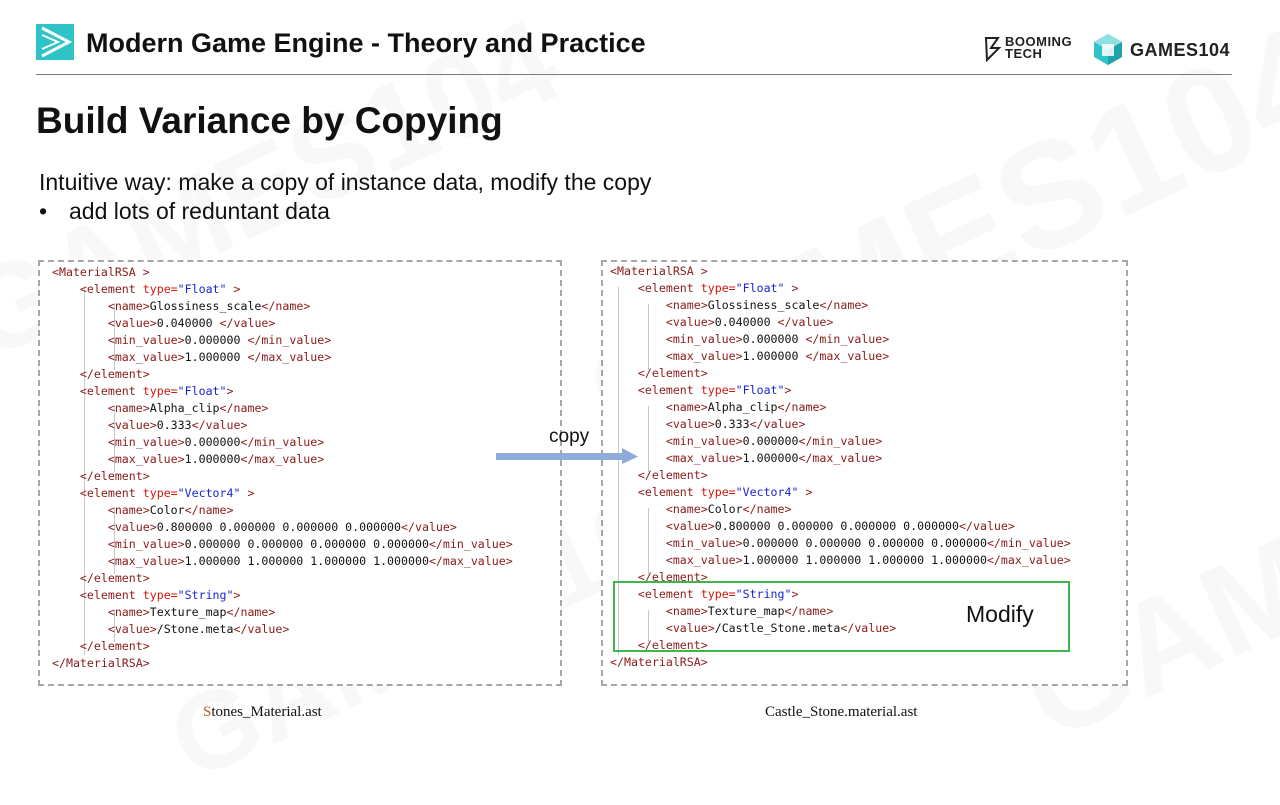 The width and height of the screenshot is (1280, 805). What do you see at coordinates (993, 49) in the screenshot?
I see `booming-b-icon` at bounding box center [993, 49].